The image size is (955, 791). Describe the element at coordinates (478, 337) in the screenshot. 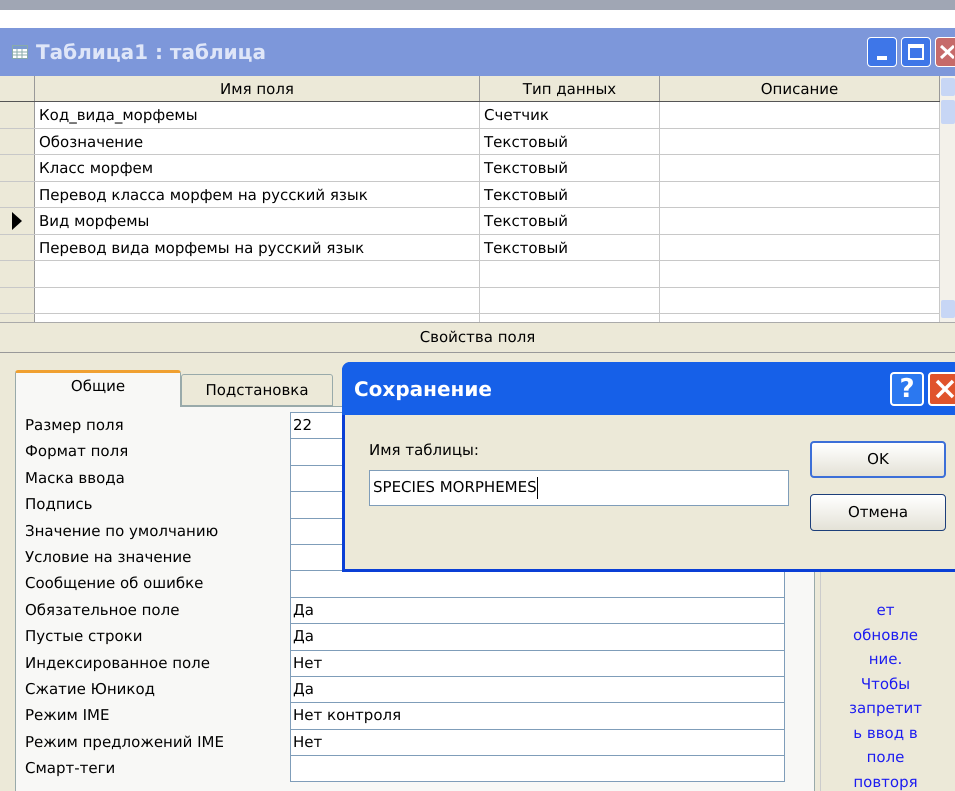

I see `section-title: Свойства поля` at that location.